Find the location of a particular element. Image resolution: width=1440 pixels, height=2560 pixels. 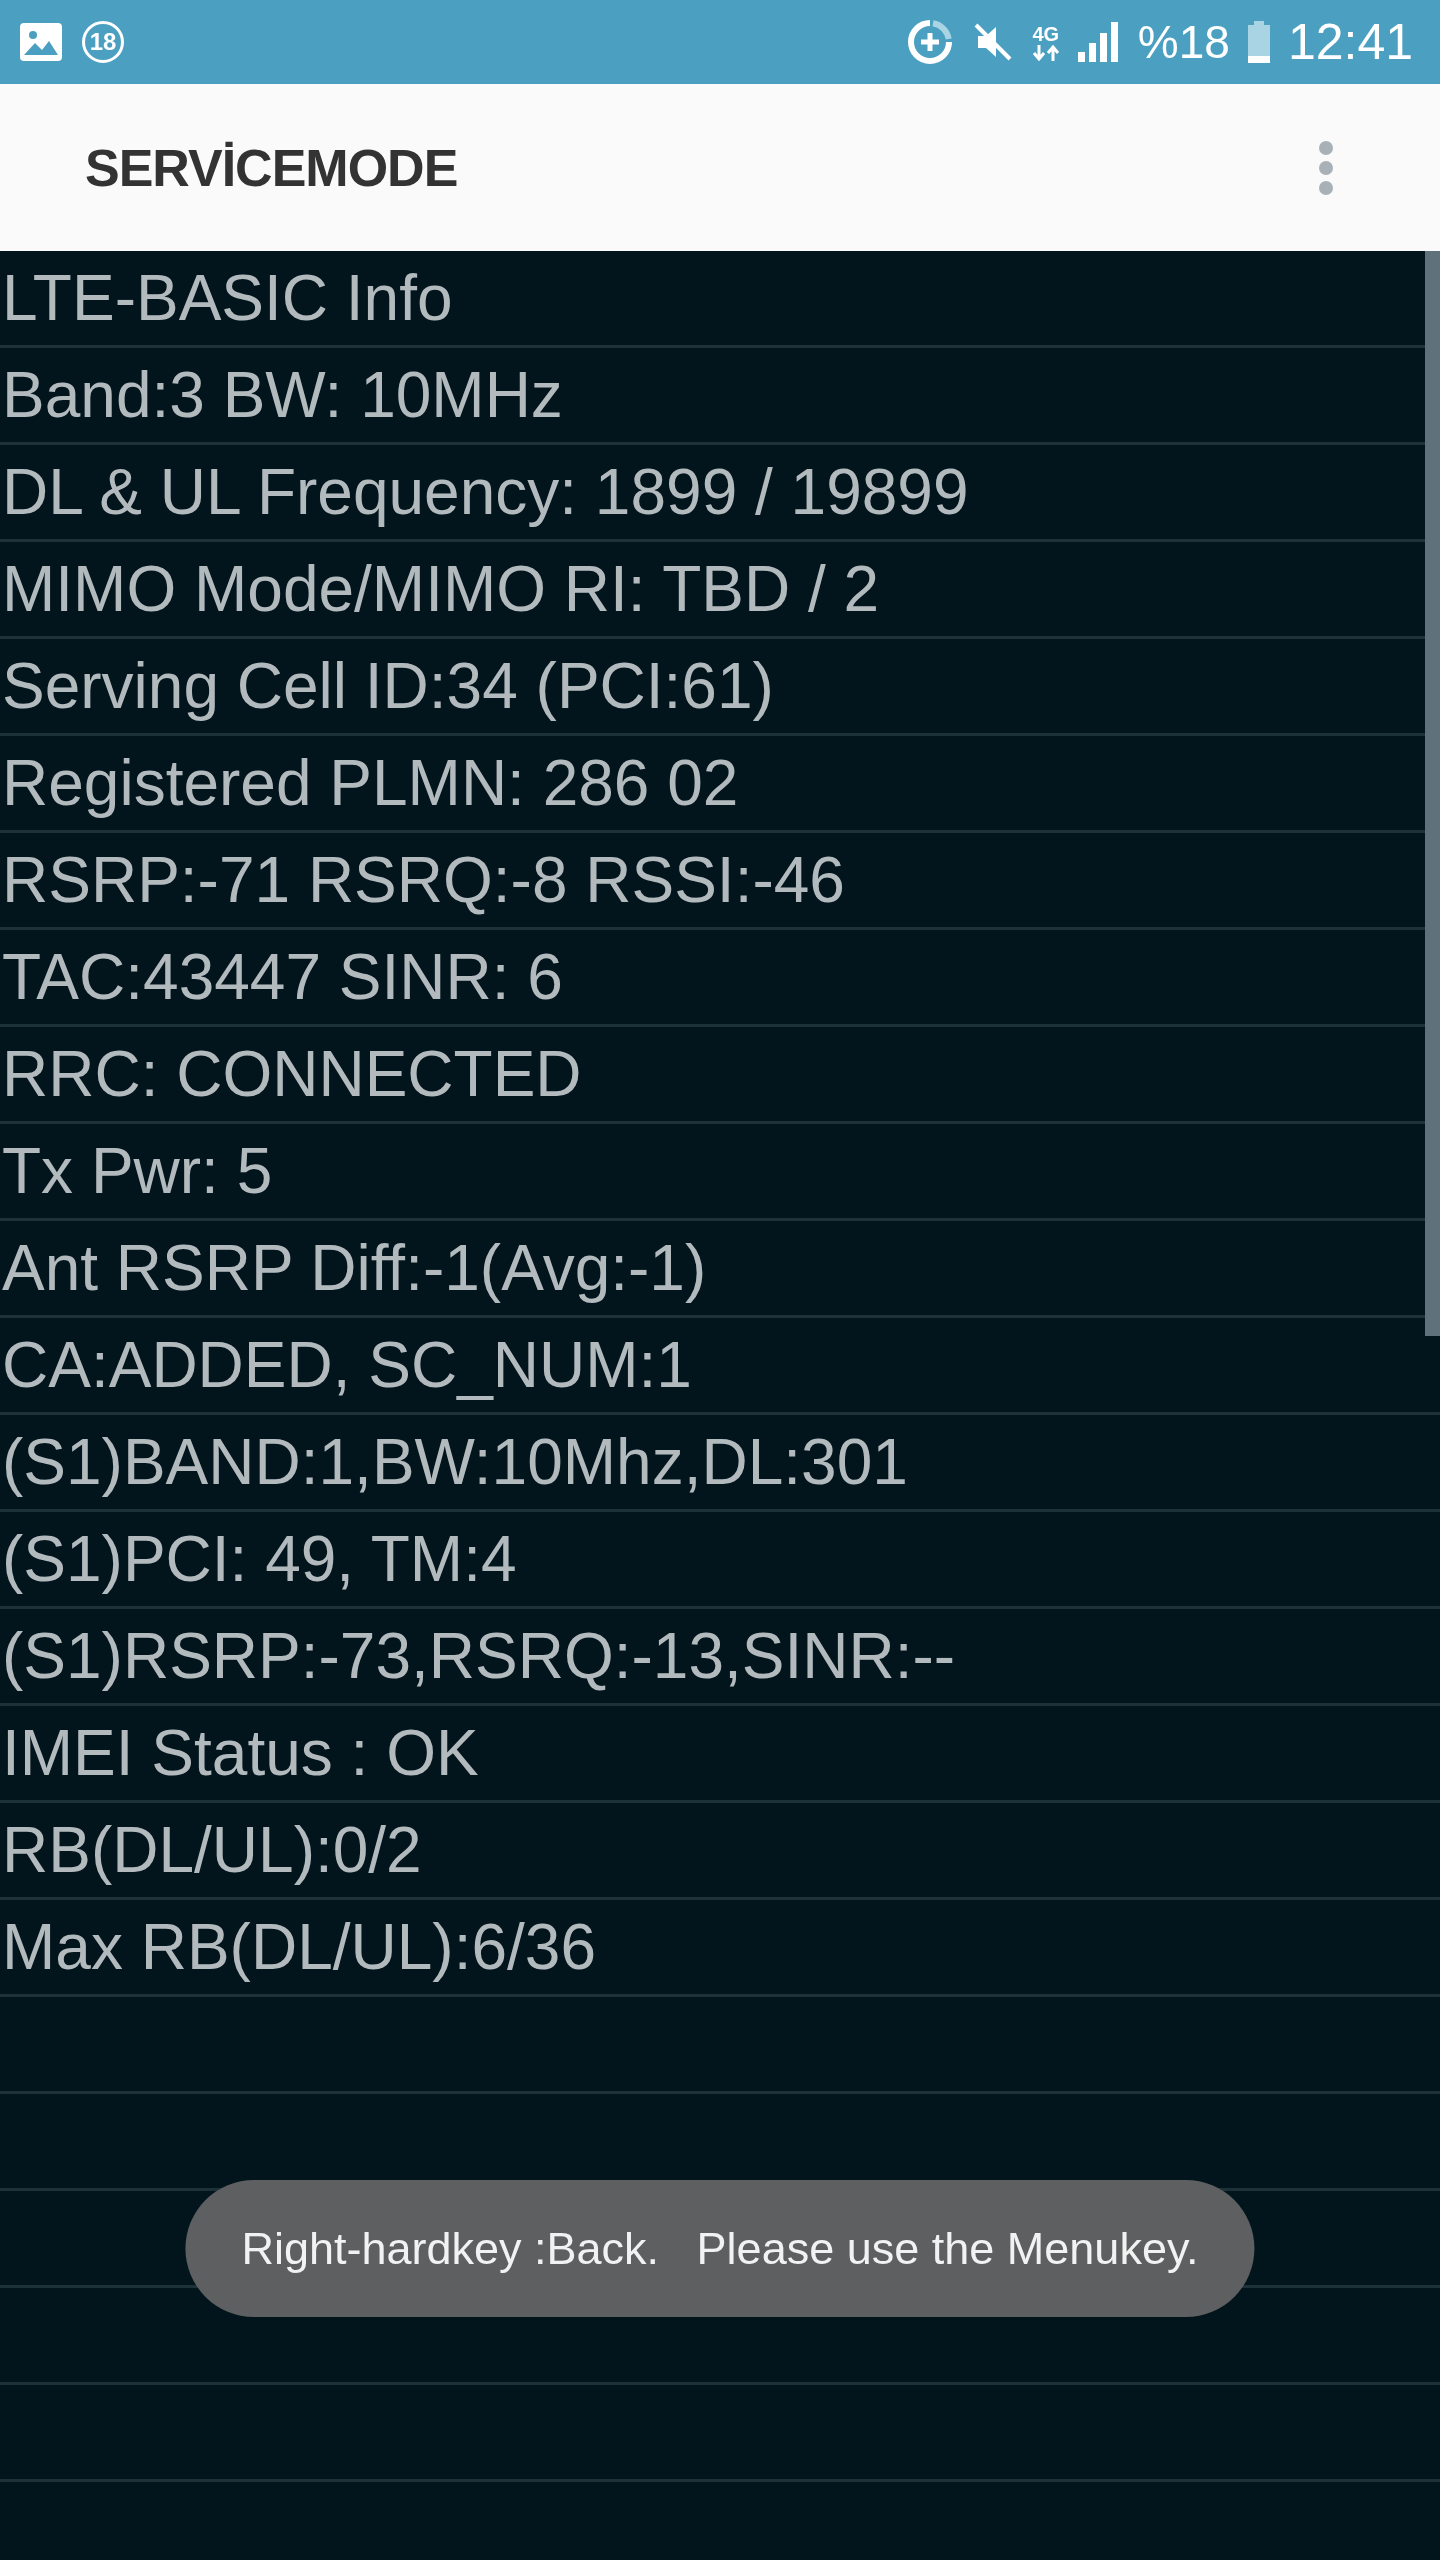

network-type-label: 4G is located at coordinates (1046, 33).